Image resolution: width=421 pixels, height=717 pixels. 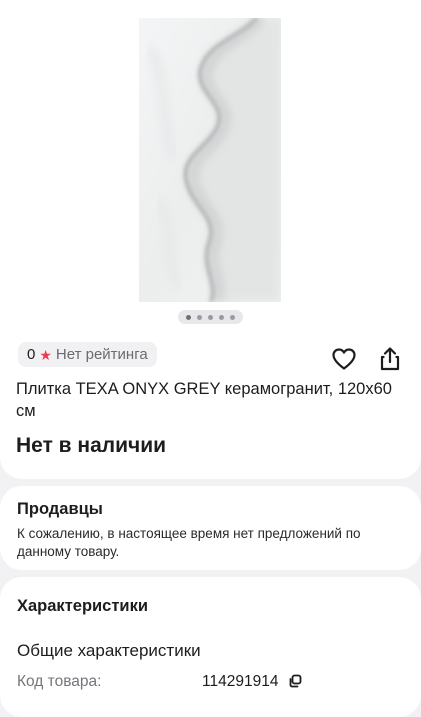 What do you see at coordinates (60, 509) in the screenshot?
I see `sellers-title: Продавцы` at bounding box center [60, 509].